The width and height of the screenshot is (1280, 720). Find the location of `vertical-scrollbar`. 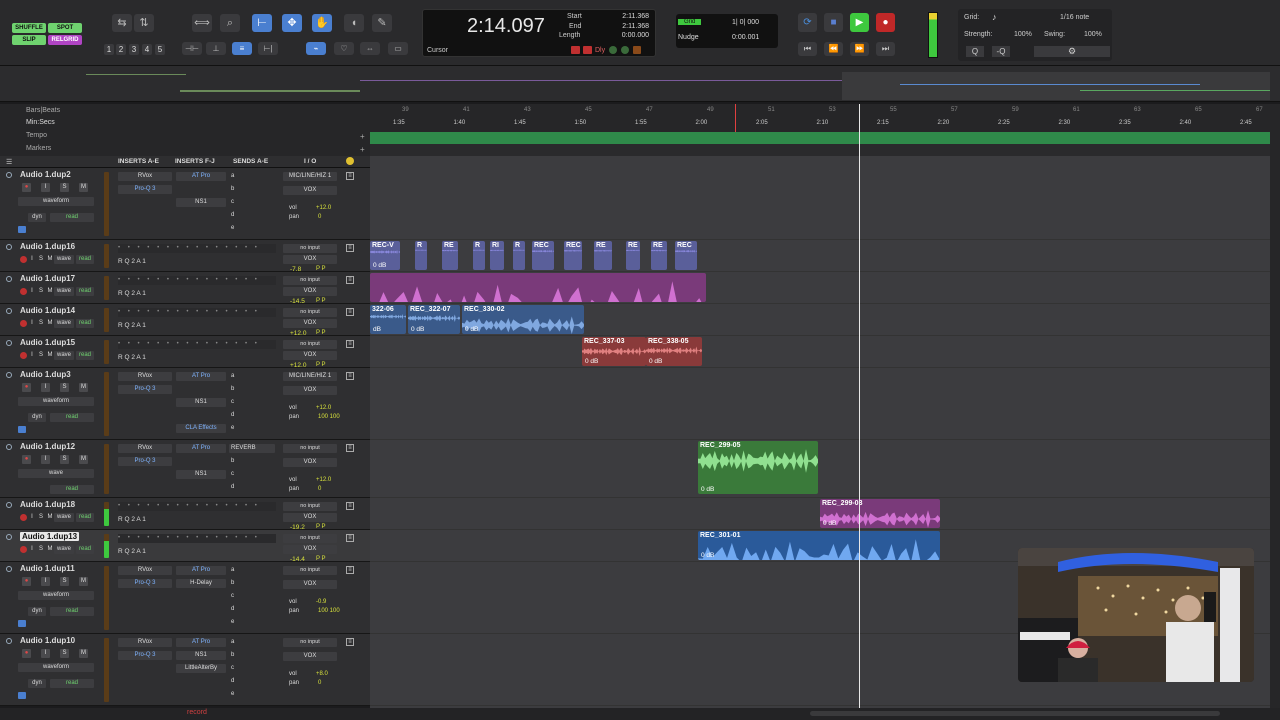

vertical-scrollbar is located at coordinates (1275, 432).